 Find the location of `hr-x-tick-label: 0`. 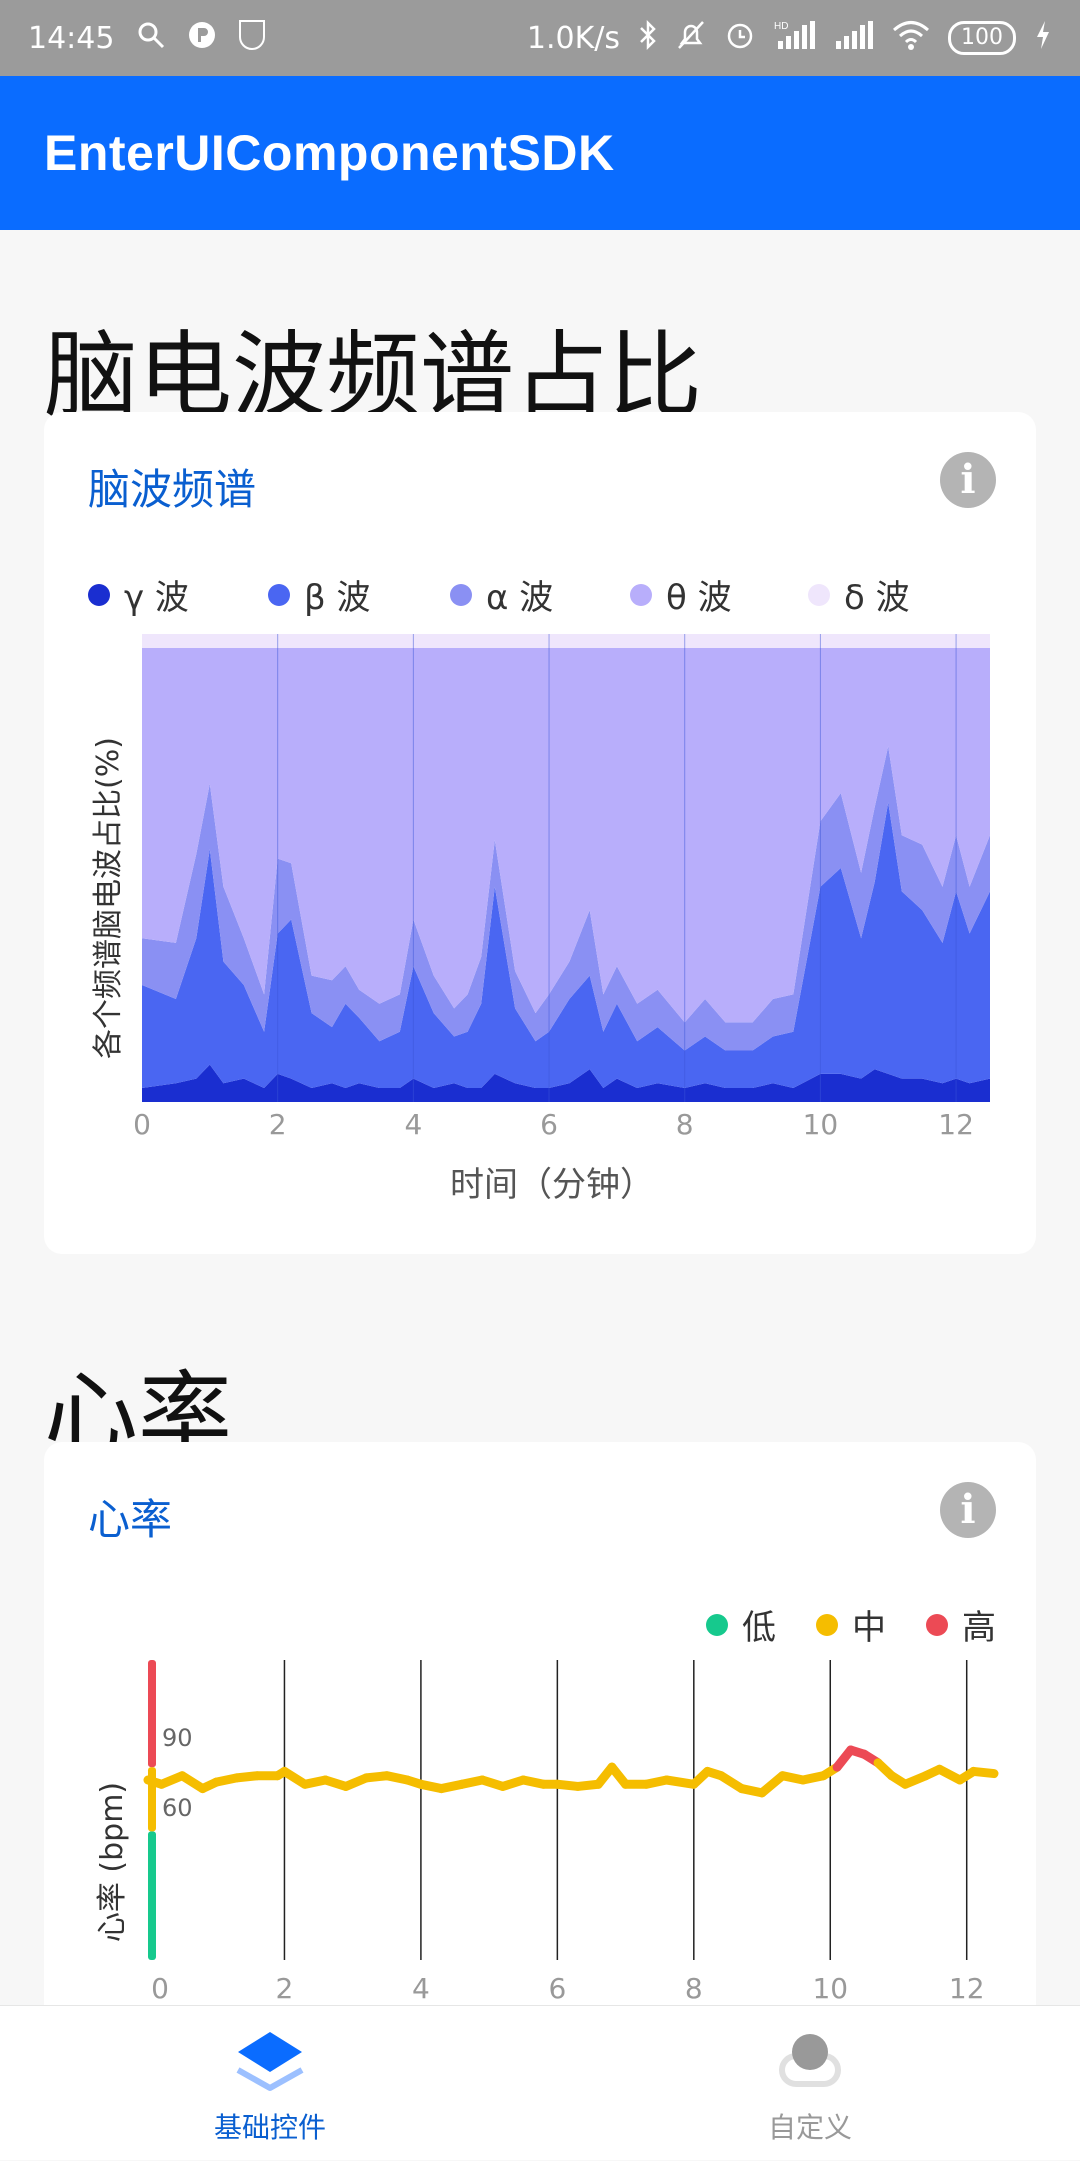

hr-x-tick-label: 0 is located at coordinates (160, 1988).